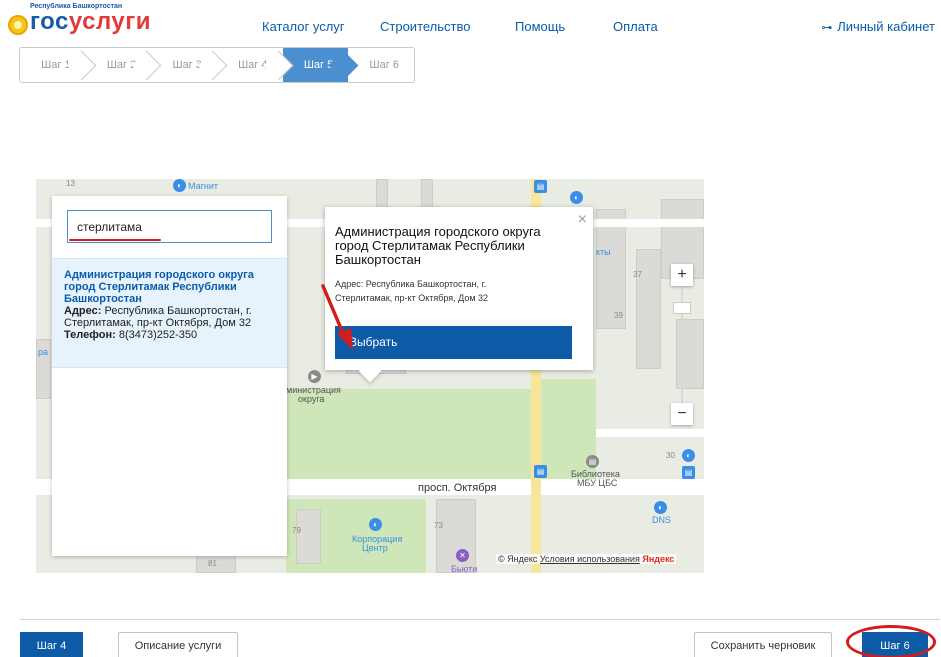  I want to click on house-number: 81, so click(212, 563).